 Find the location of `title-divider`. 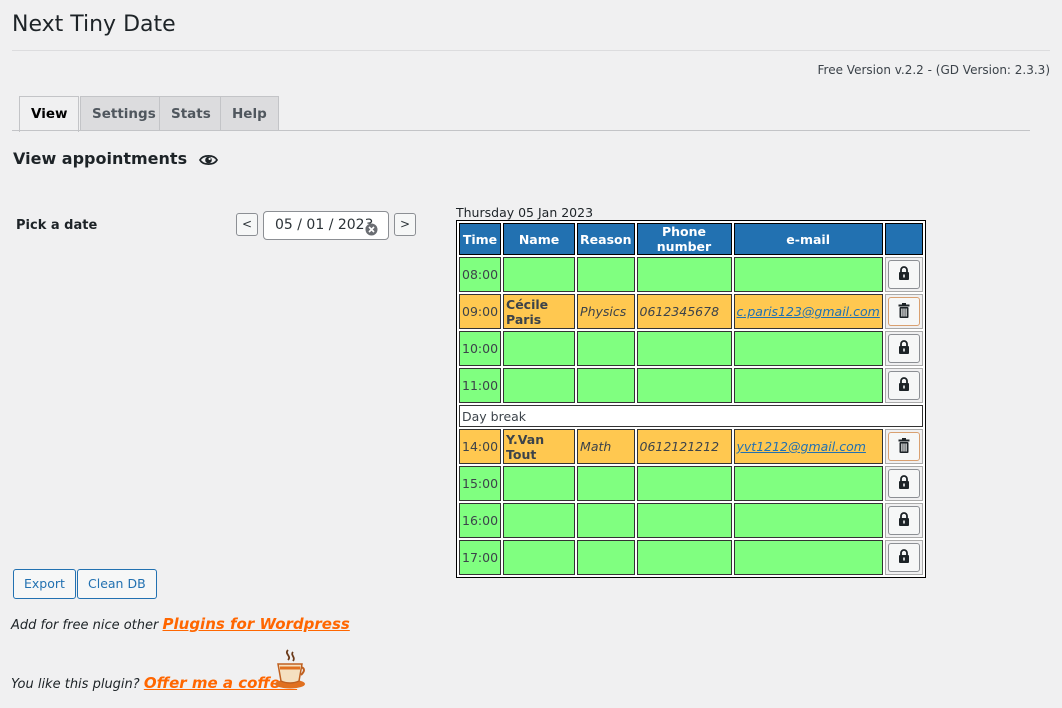

title-divider is located at coordinates (531, 50).